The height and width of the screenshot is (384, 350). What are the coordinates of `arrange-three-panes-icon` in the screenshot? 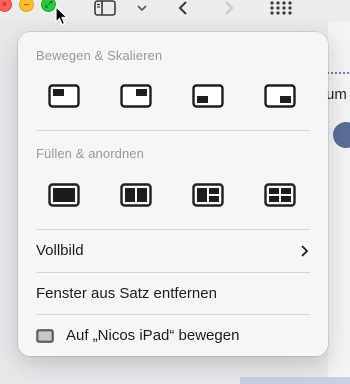 It's located at (208, 195).